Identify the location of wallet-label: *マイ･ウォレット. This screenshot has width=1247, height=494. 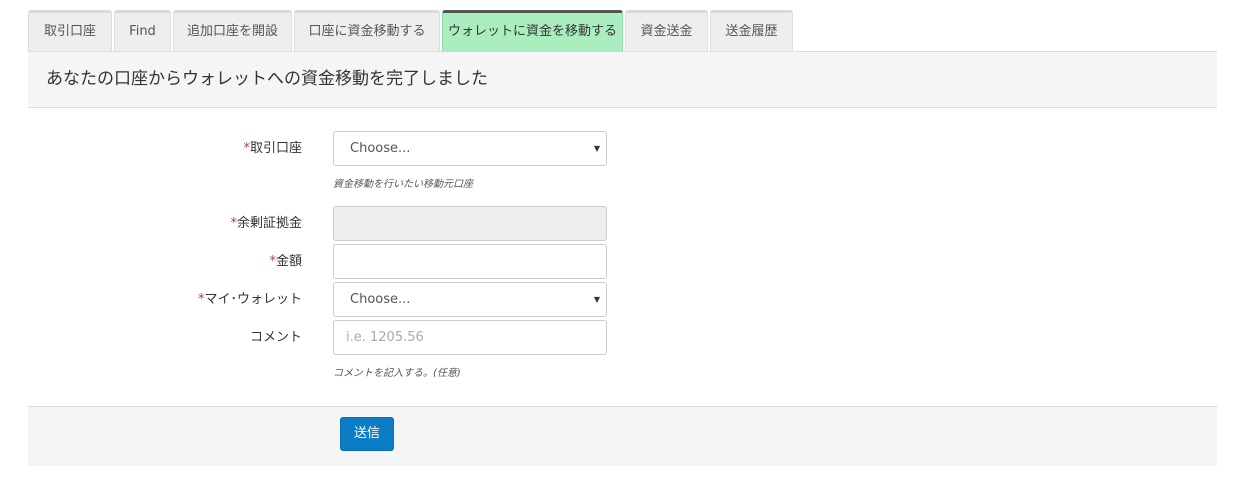
(250, 300).